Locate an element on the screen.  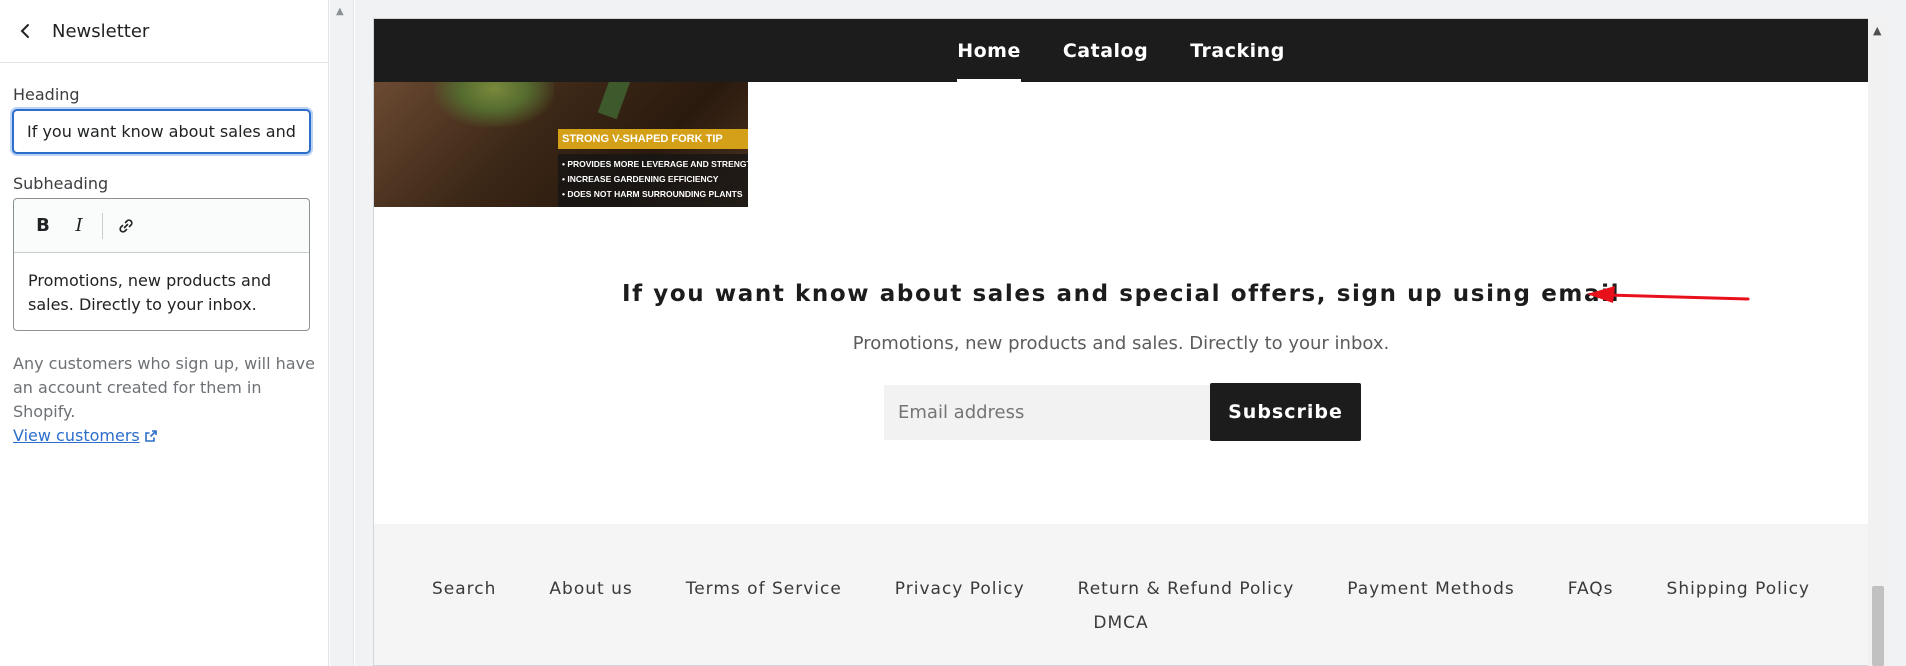
view-customers-link: View customers is located at coordinates (85, 436).